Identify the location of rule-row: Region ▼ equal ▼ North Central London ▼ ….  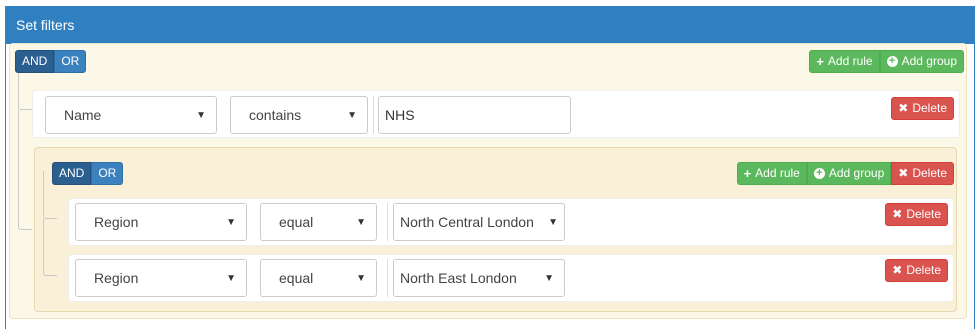
(511, 222).